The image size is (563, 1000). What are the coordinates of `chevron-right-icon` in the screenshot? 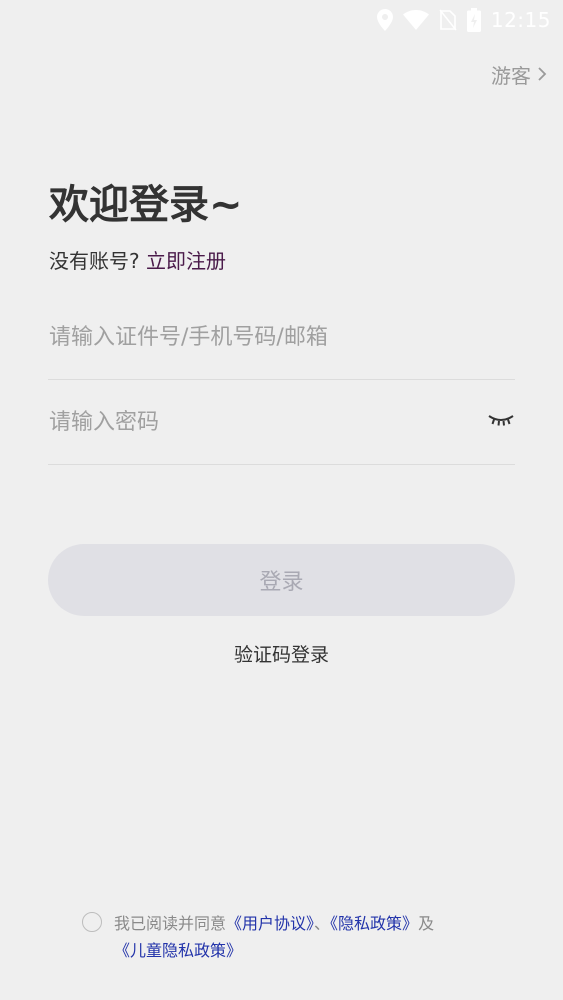 It's located at (542, 75).